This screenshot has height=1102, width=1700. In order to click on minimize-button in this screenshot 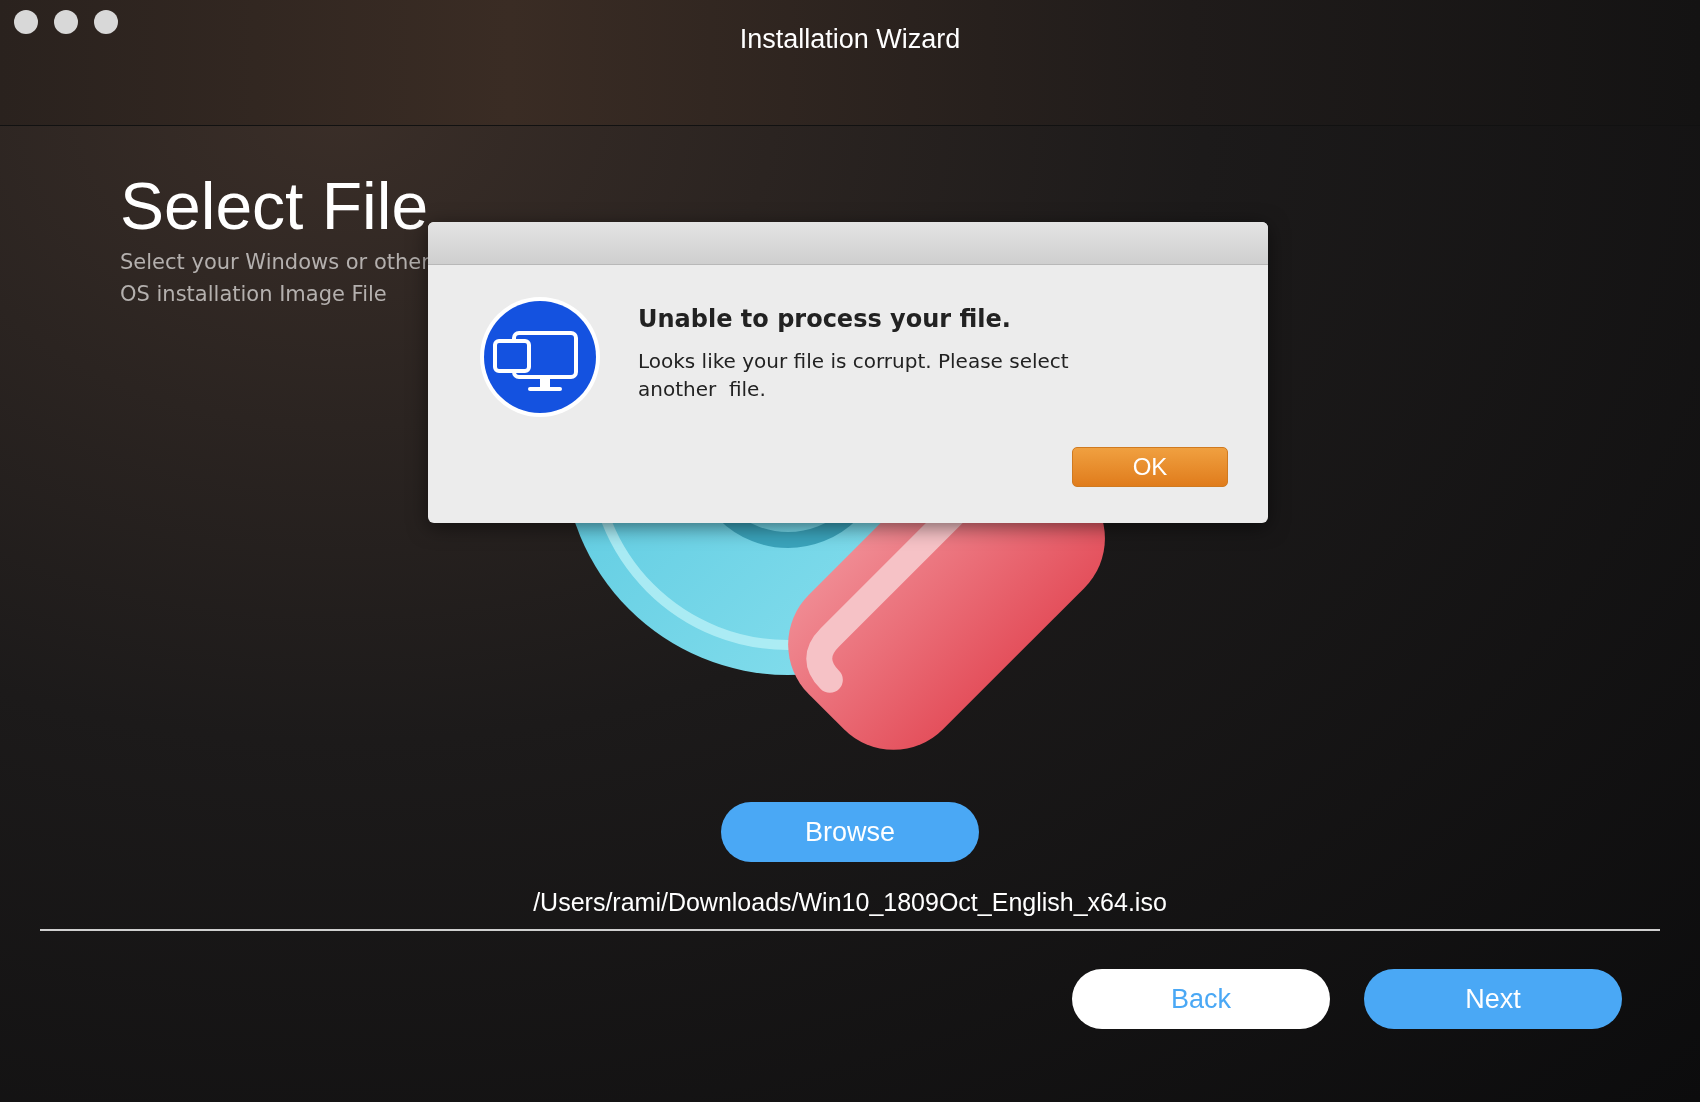, I will do `click(66, 22)`.